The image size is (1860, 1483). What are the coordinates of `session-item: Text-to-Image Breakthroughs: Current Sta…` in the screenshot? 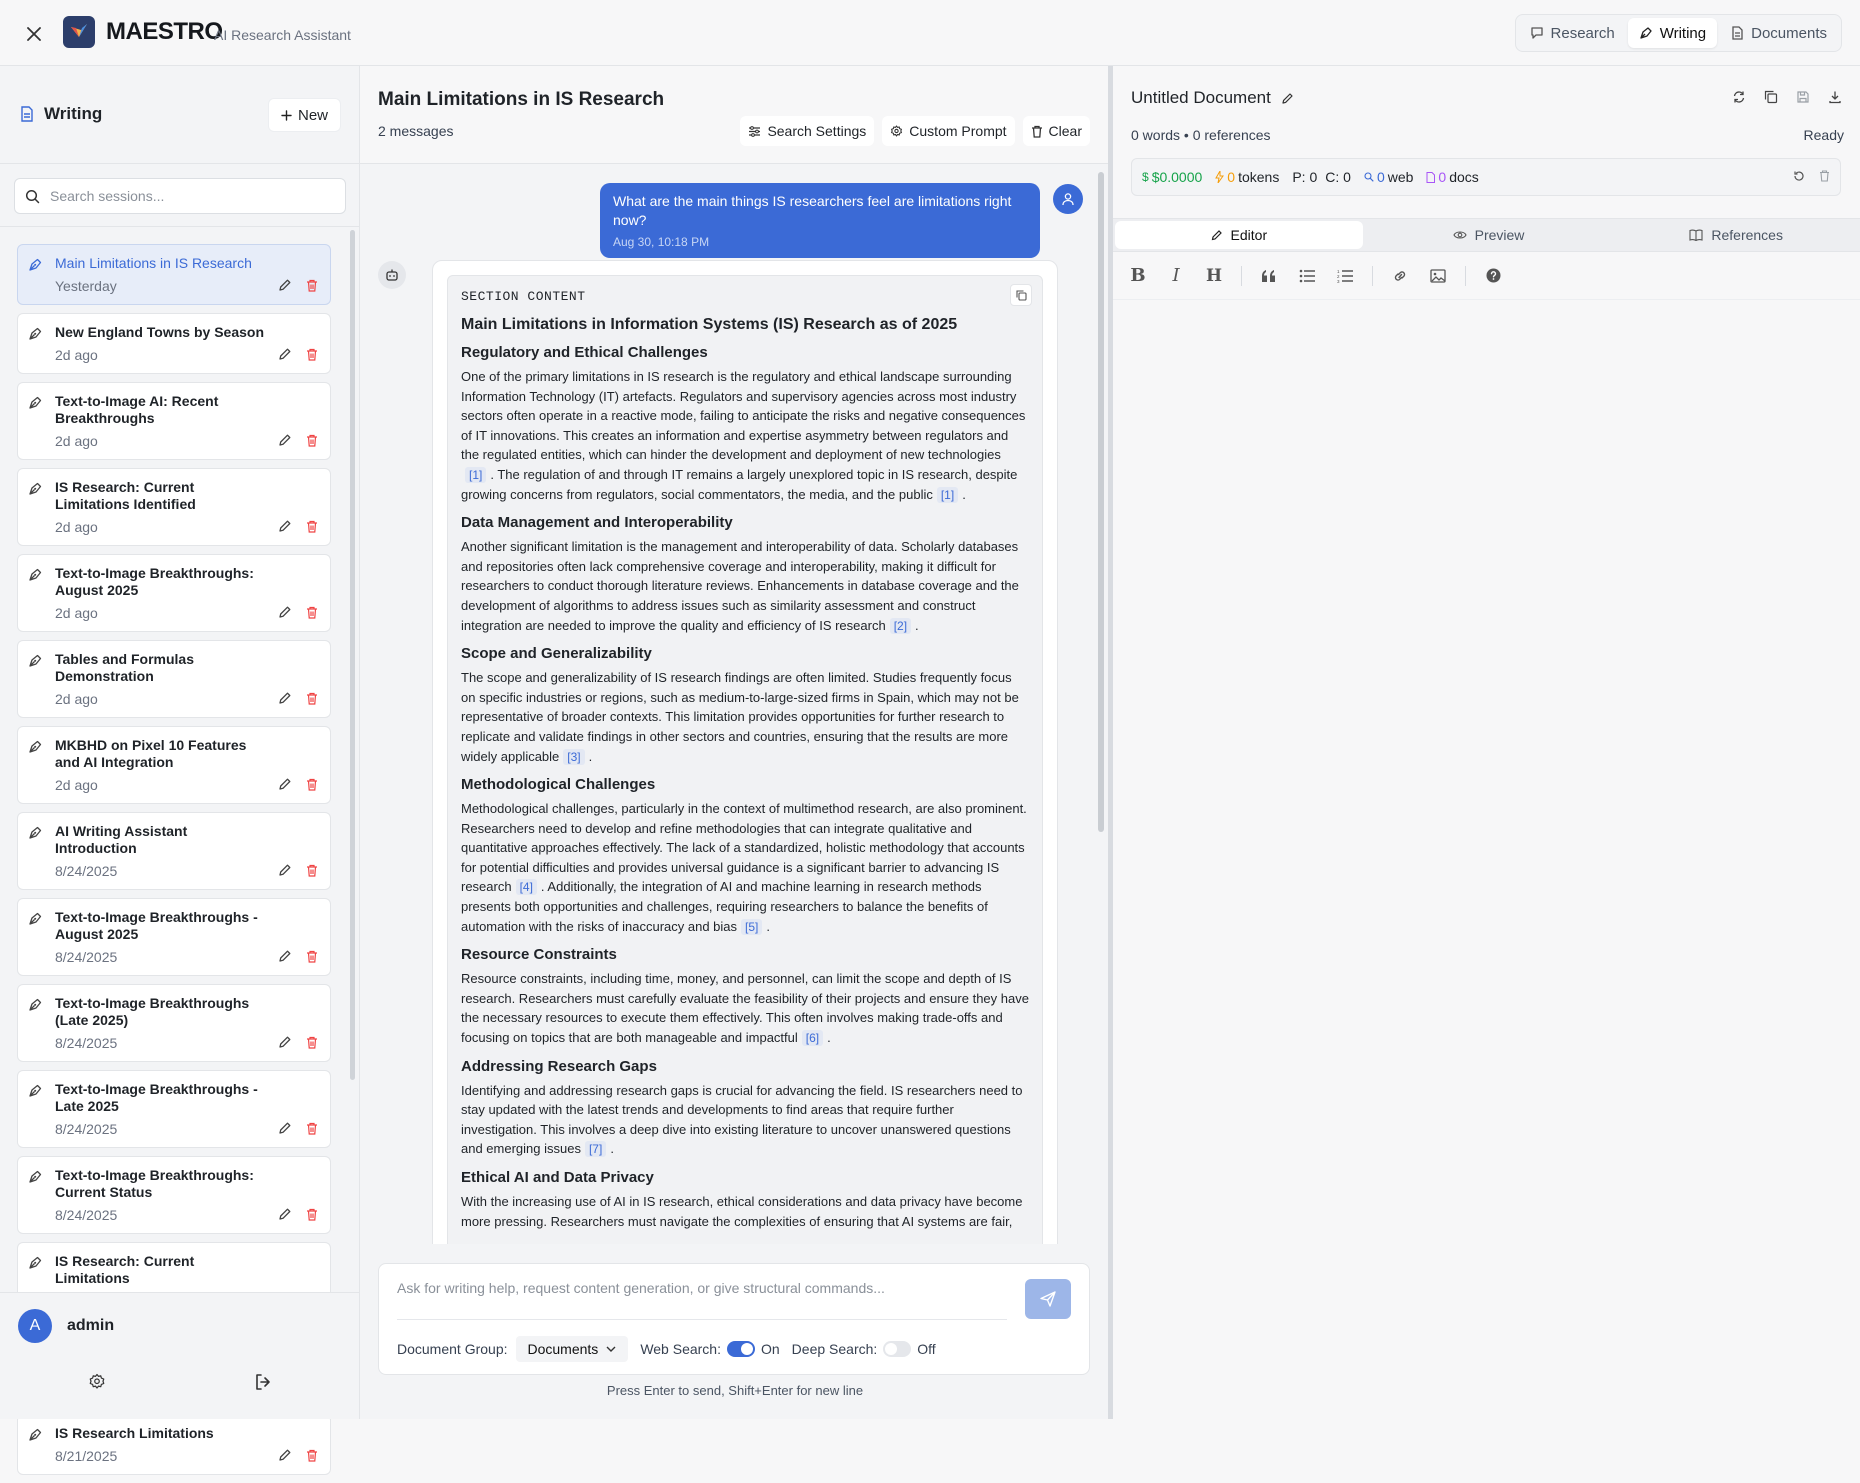 It's located at (174, 1195).